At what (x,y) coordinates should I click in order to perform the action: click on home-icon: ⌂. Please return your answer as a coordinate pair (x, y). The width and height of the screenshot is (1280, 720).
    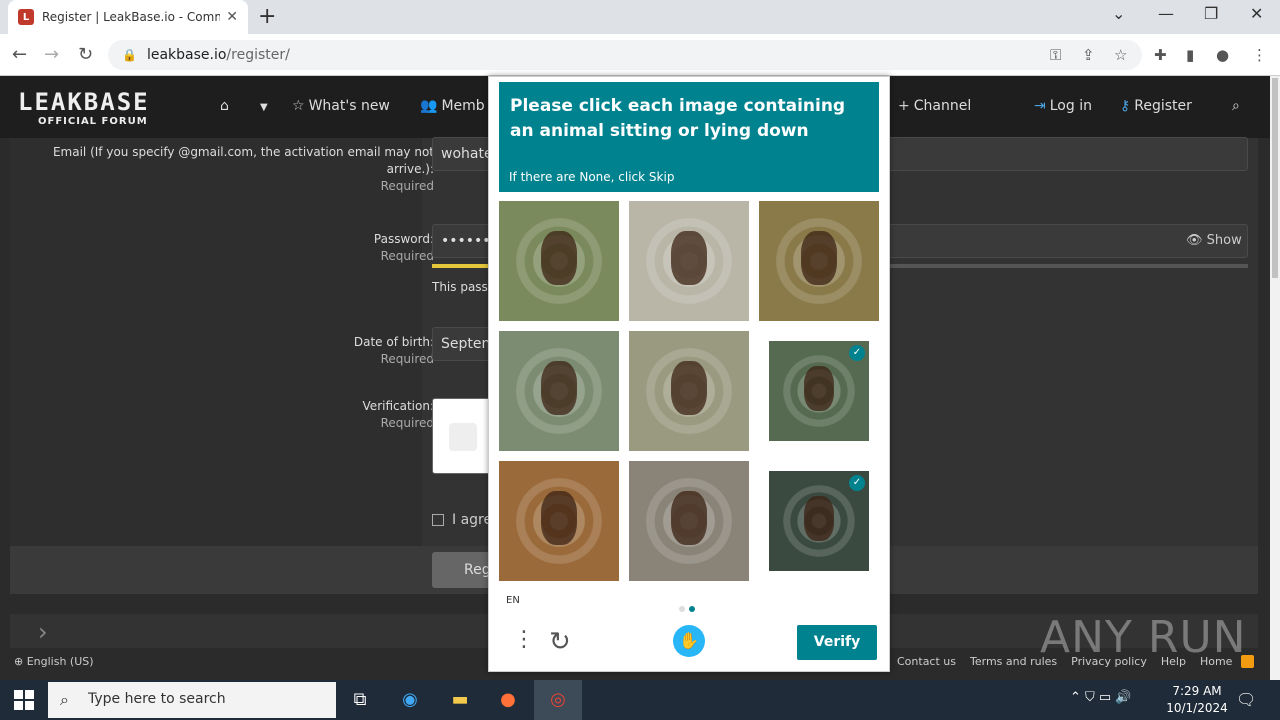
    Looking at the image, I should click on (224, 106).